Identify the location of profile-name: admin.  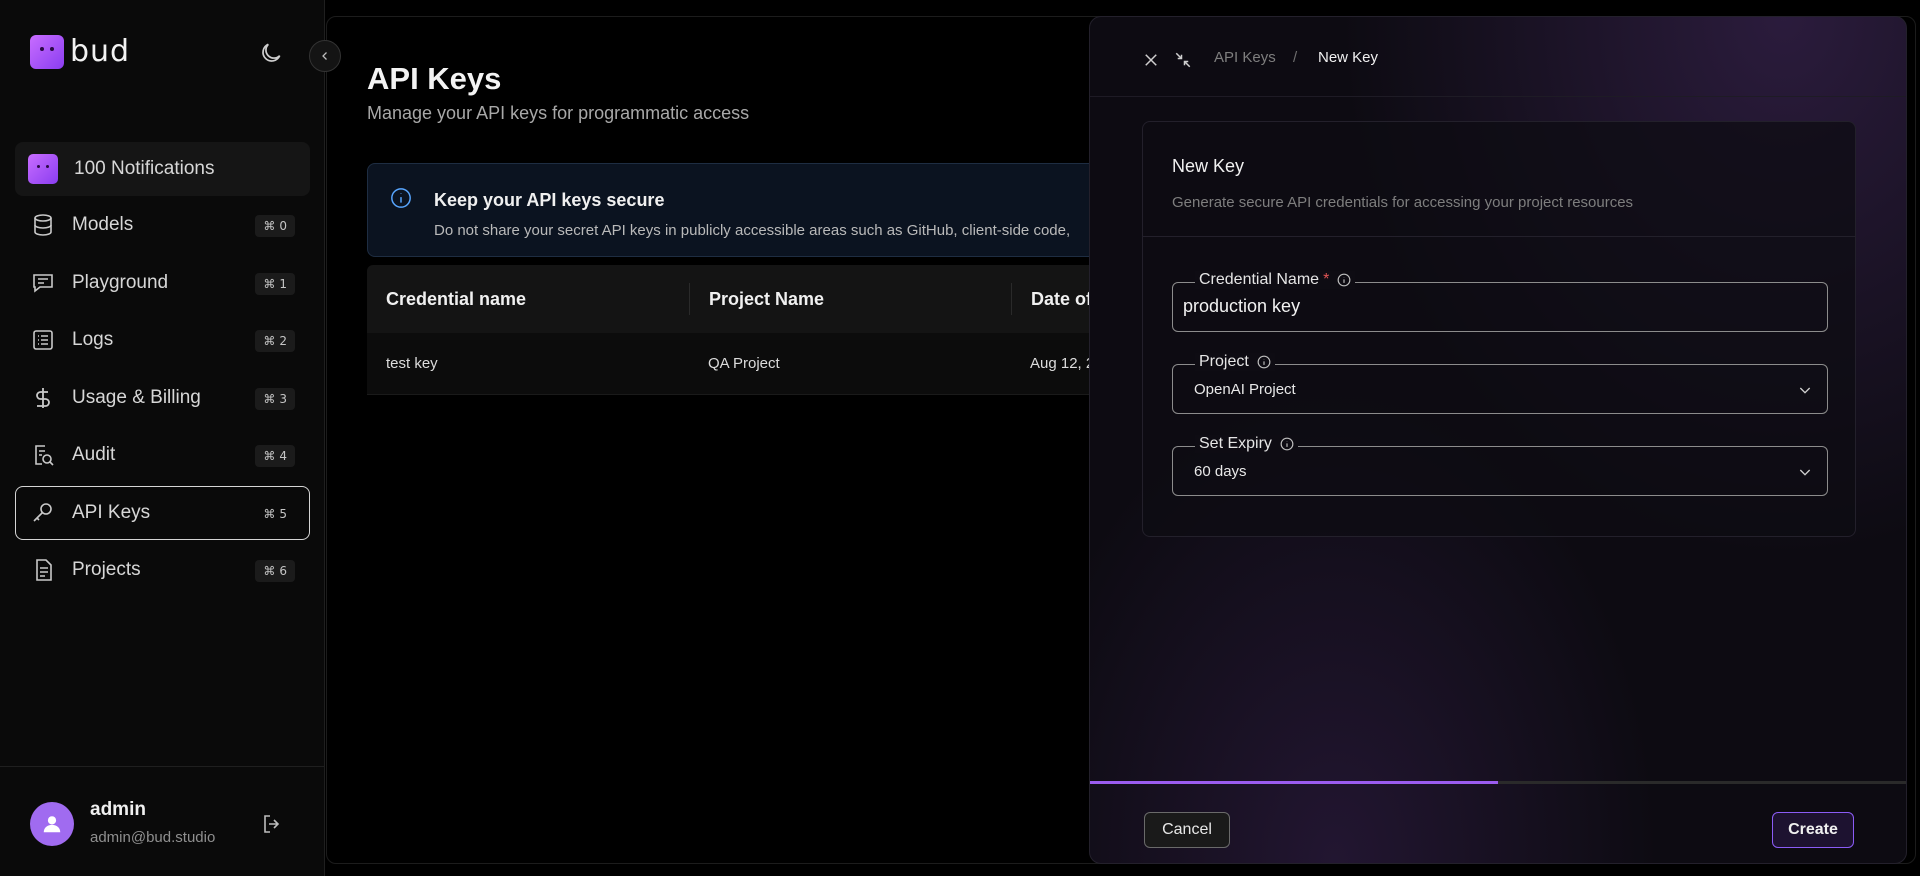
(118, 809).